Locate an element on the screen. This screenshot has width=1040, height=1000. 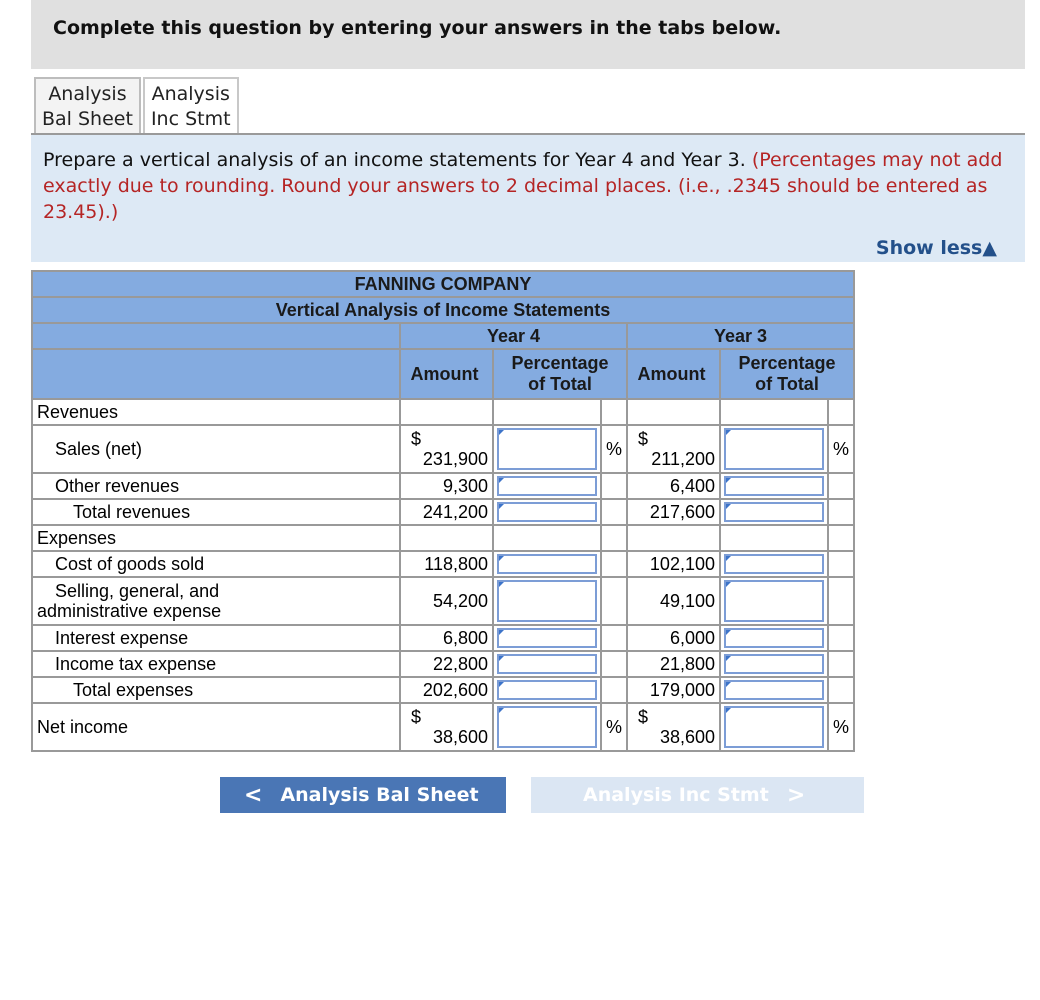
prev-tab-button: < Analysis Bal Sheet is located at coordinates (363, 795).